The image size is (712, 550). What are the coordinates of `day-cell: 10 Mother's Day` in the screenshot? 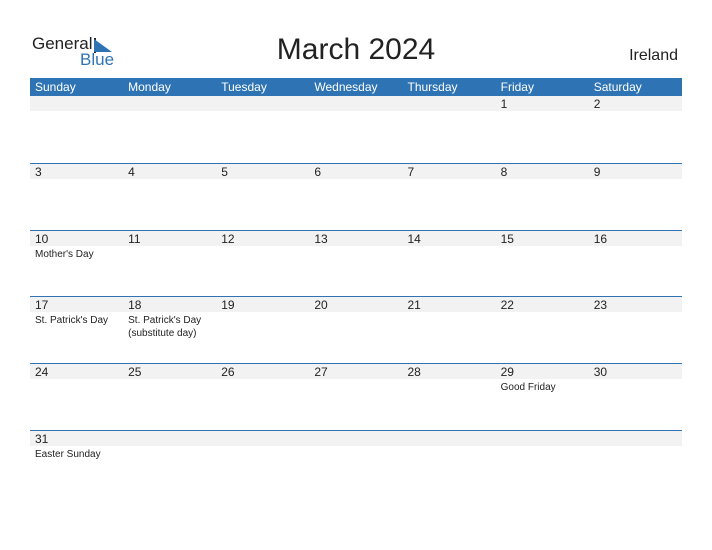 It's located at (76, 264).